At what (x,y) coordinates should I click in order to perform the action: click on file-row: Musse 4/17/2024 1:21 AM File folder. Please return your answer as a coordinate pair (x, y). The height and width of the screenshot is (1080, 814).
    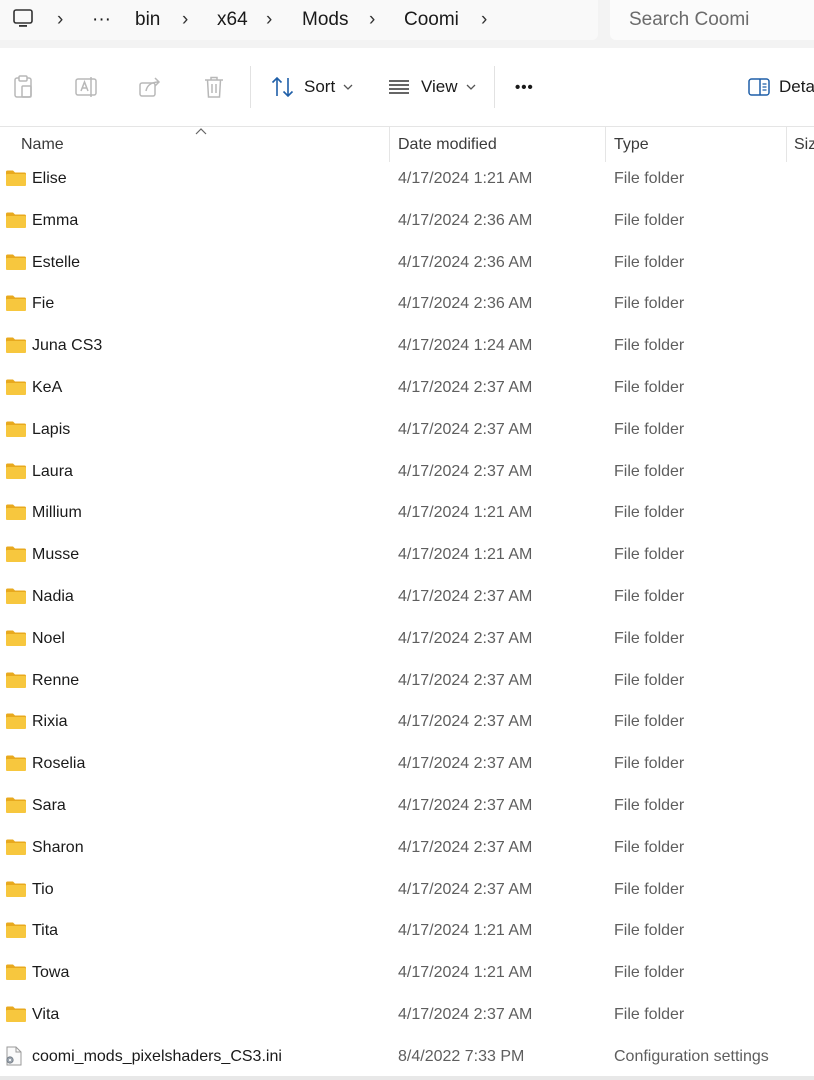
    Looking at the image, I should click on (407, 555).